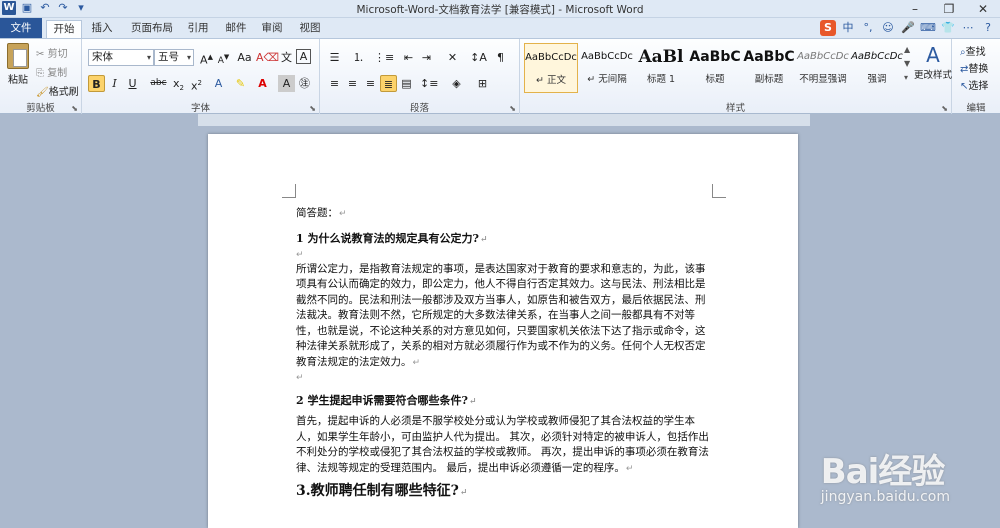 The image size is (1000, 528). Describe the element at coordinates (370, 83) in the screenshot. I see `align-right-icon: ≡` at that location.